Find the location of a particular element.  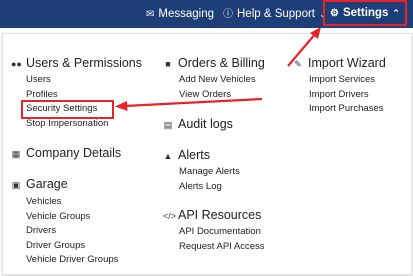

drivers-link: Drivers is located at coordinates (71, 231).